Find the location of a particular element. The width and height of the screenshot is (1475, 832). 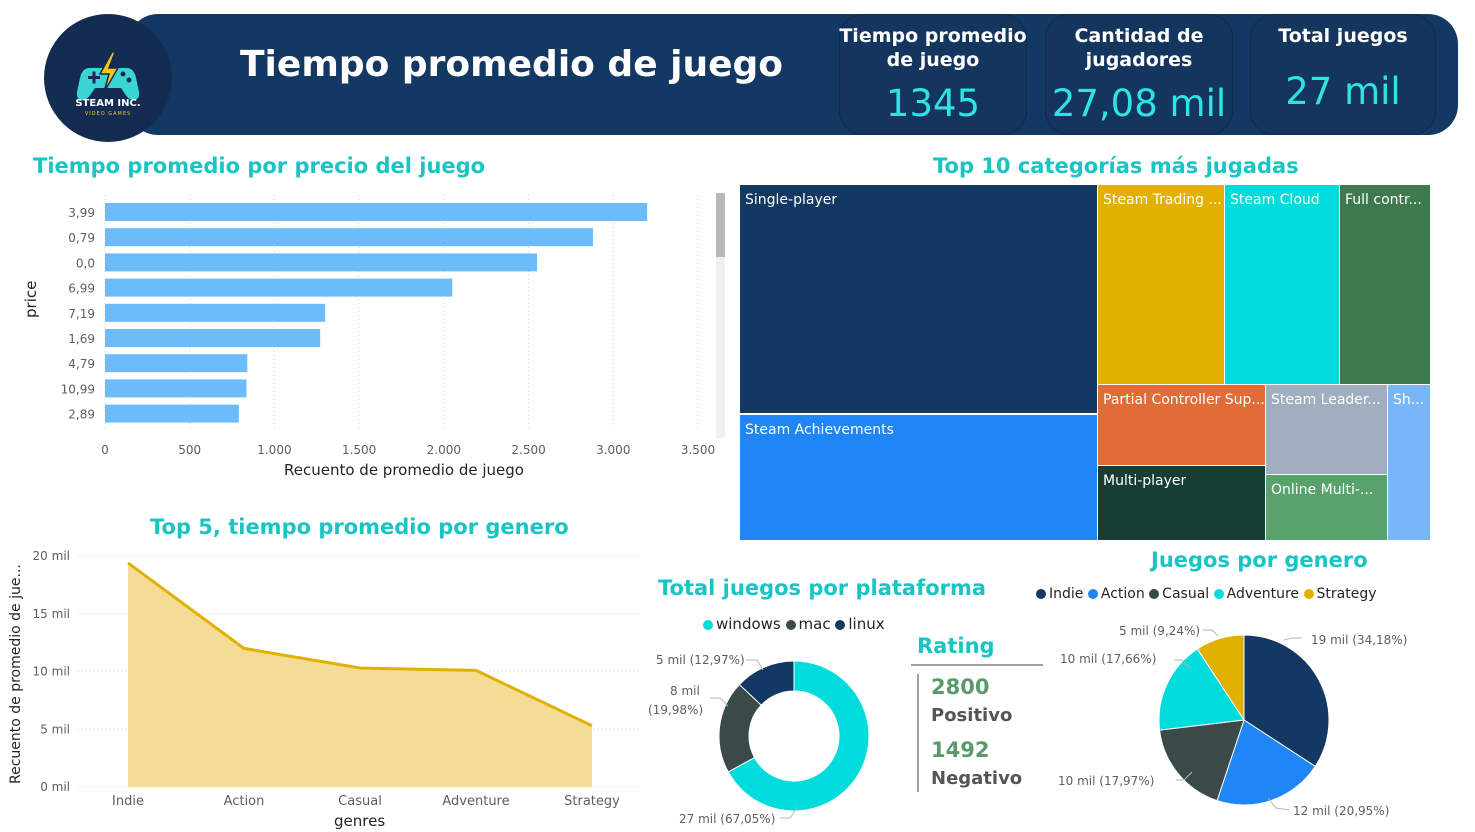

bar-chart-title: Tiempo promedio por precio del juego is located at coordinates (259, 166).